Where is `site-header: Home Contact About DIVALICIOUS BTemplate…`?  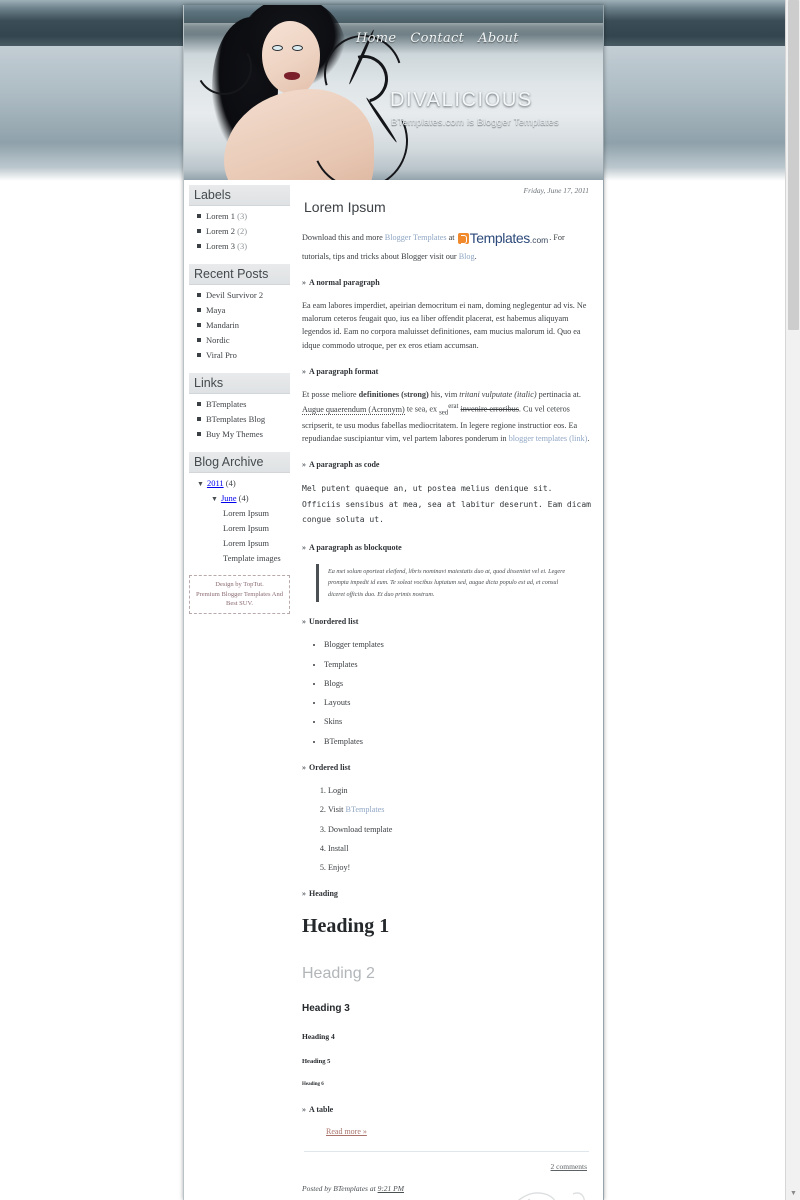
site-header: Home Contact About DIVALICIOUS BTemplate… is located at coordinates (393, 92).